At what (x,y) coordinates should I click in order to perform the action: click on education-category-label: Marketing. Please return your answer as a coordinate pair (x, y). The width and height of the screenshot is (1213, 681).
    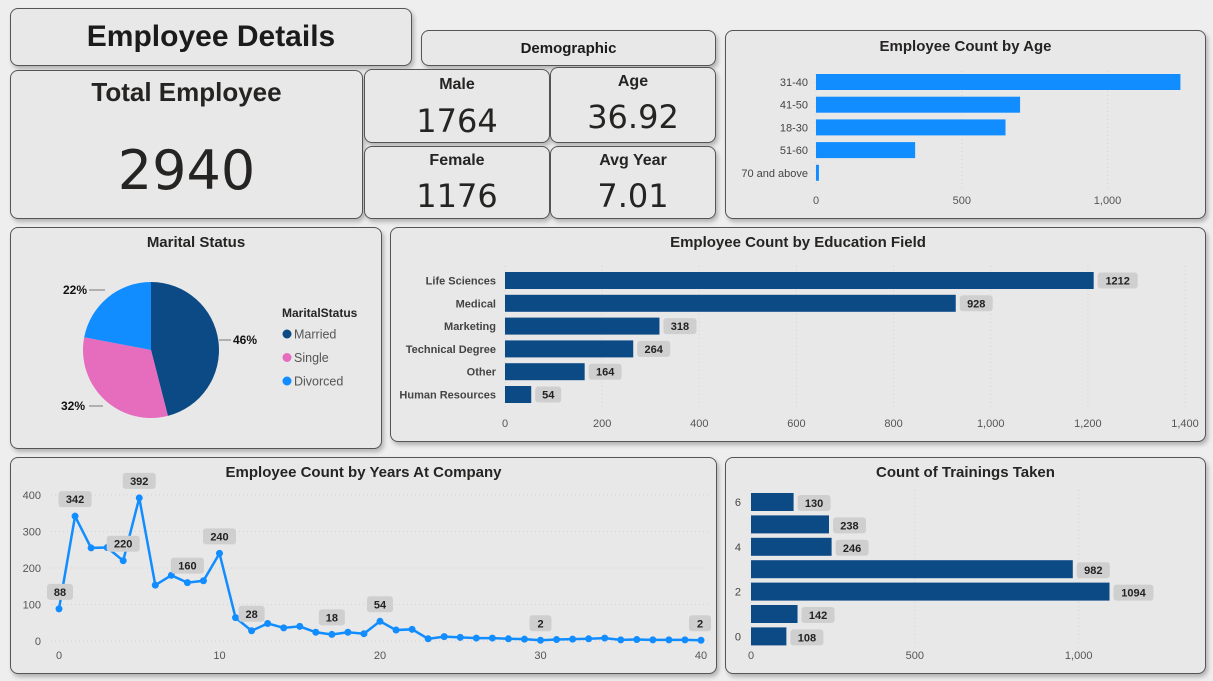
    Looking at the image, I should click on (470, 327).